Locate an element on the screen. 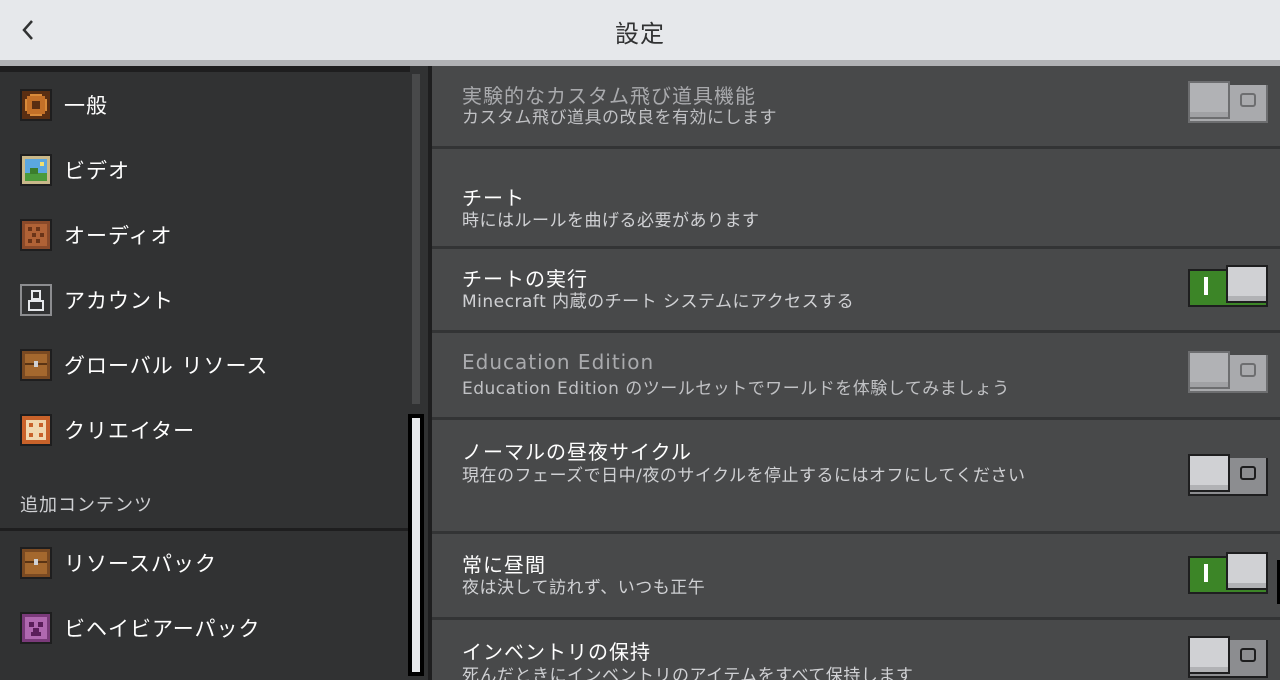  always-day-toggle is located at coordinates (1228, 573).